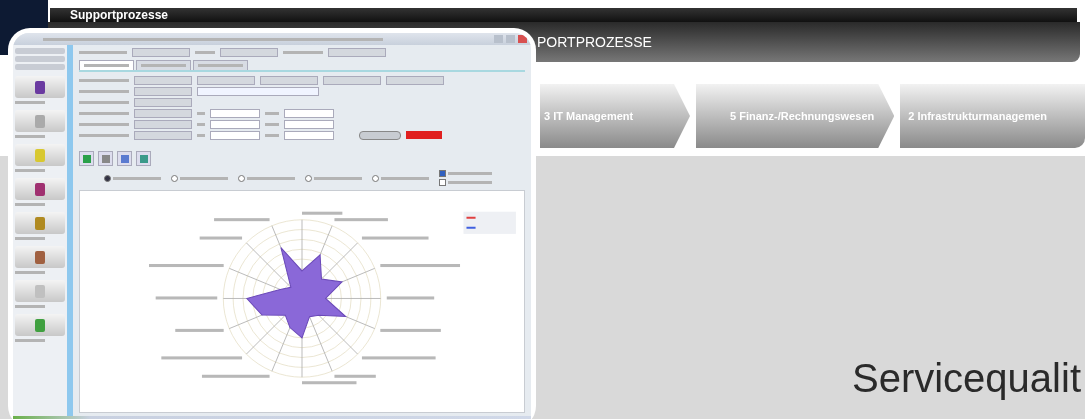 The width and height of the screenshot is (1085, 419). I want to click on color-swatch, so click(424, 135).